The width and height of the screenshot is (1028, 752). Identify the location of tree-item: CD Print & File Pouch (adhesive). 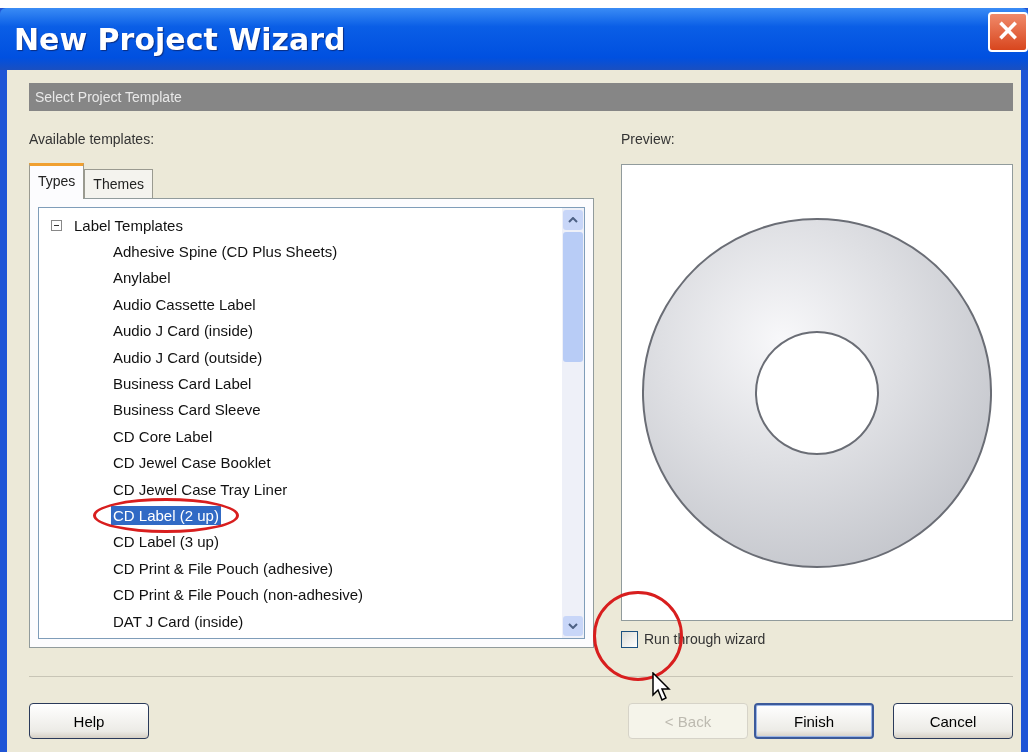
(223, 568).